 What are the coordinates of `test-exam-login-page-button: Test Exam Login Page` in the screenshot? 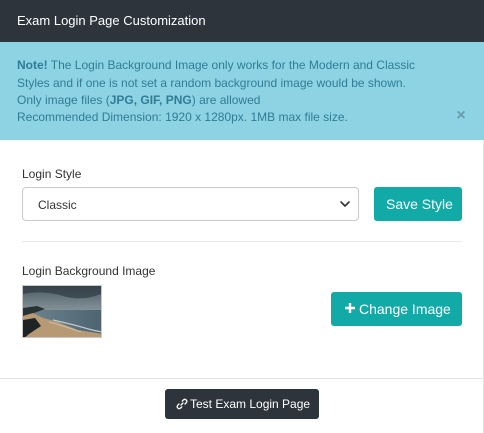 It's located at (242, 404).